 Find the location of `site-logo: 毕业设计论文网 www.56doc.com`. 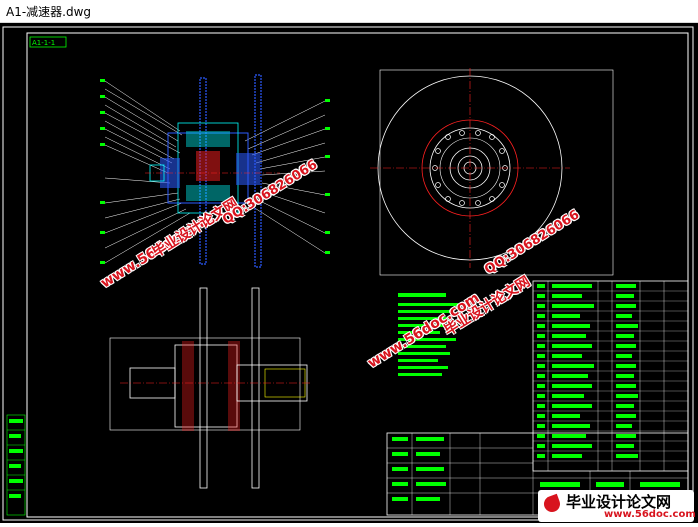

site-logo: 毕业设计论文网 www.56doc.com is located at coordinates (617, 506).